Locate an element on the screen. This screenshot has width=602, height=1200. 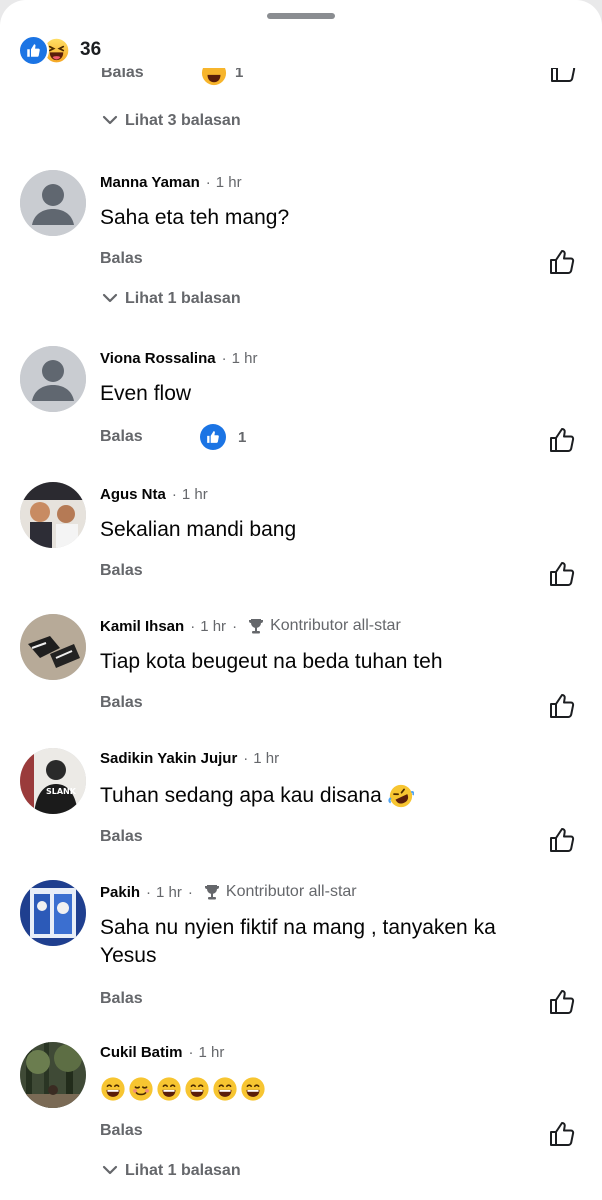
comment-author: Kamil Ihsan is located at coordinates (142, 626).